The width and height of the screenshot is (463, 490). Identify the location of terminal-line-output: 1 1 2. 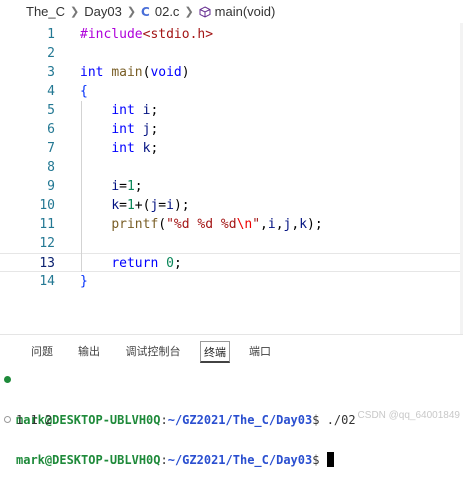
(26, 408).